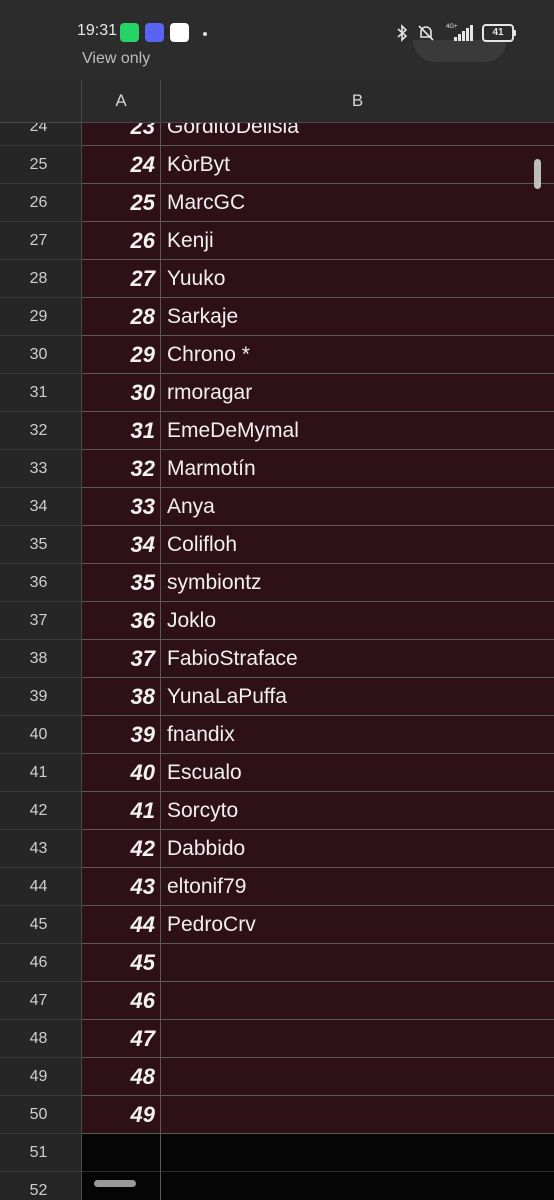  I want to click on cell-b: Colifloh, so click(357, 545).